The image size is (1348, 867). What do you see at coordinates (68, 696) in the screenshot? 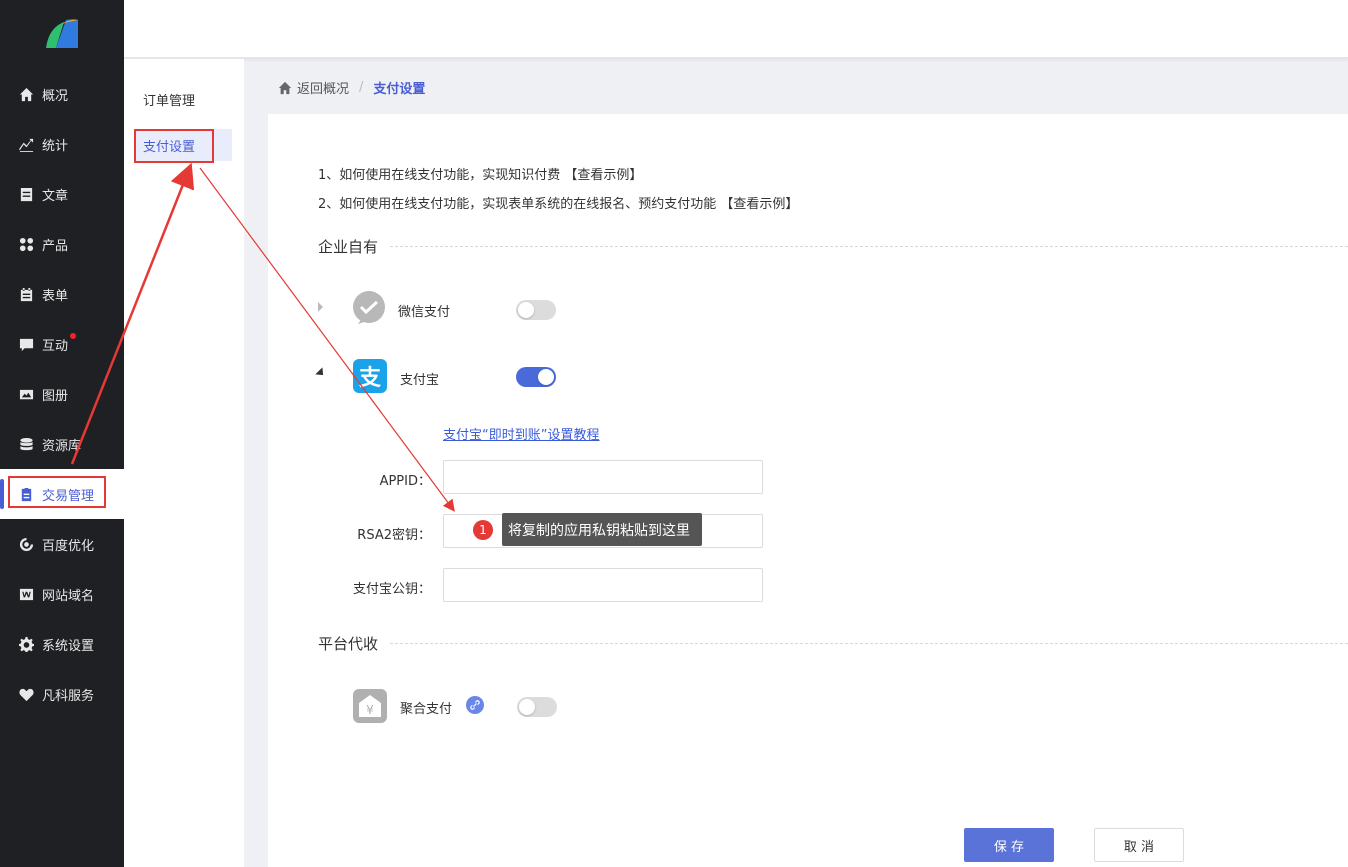
I see `sidebar-item-label: 凡科服务` at bounding box center [68, 696].